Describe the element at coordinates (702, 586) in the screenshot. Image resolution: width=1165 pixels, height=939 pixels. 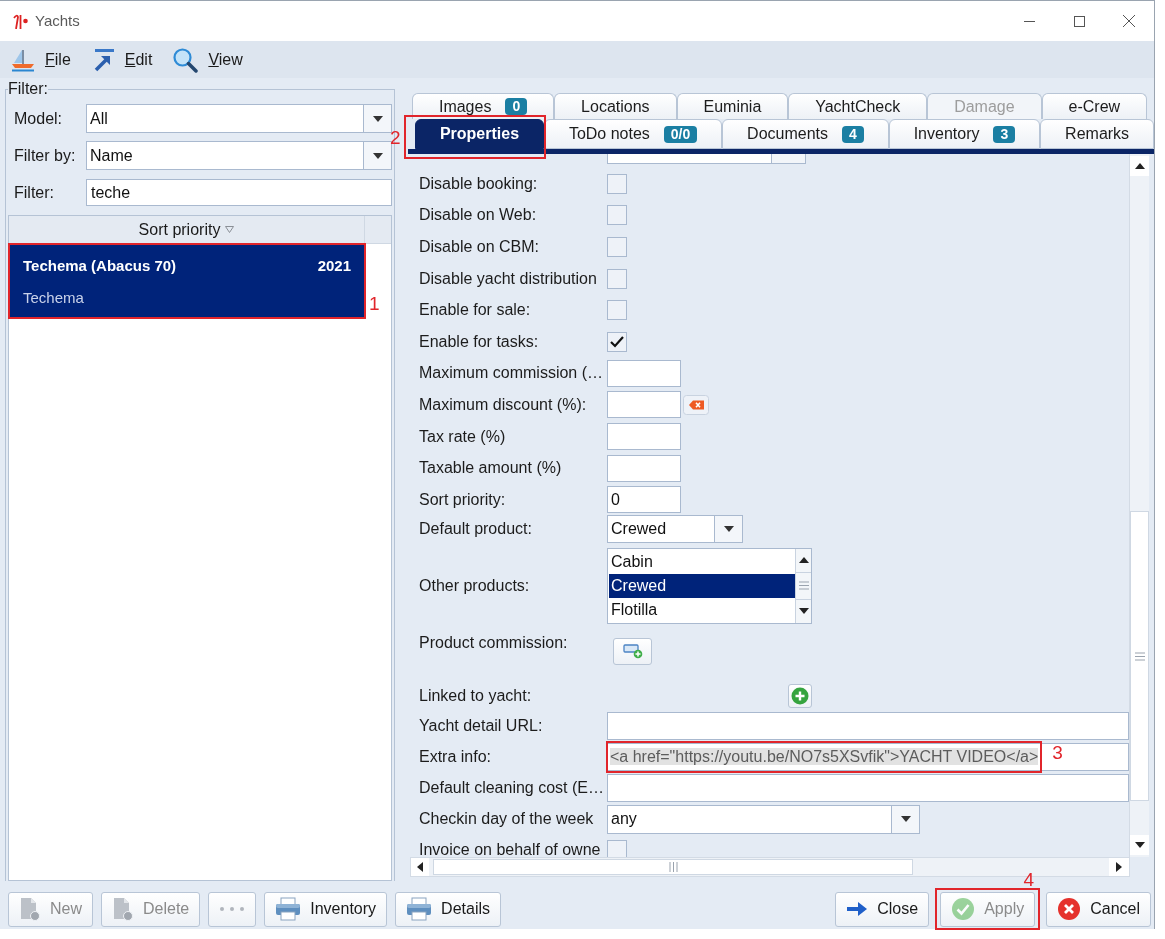
I see `list-option: Crewed` at that location.